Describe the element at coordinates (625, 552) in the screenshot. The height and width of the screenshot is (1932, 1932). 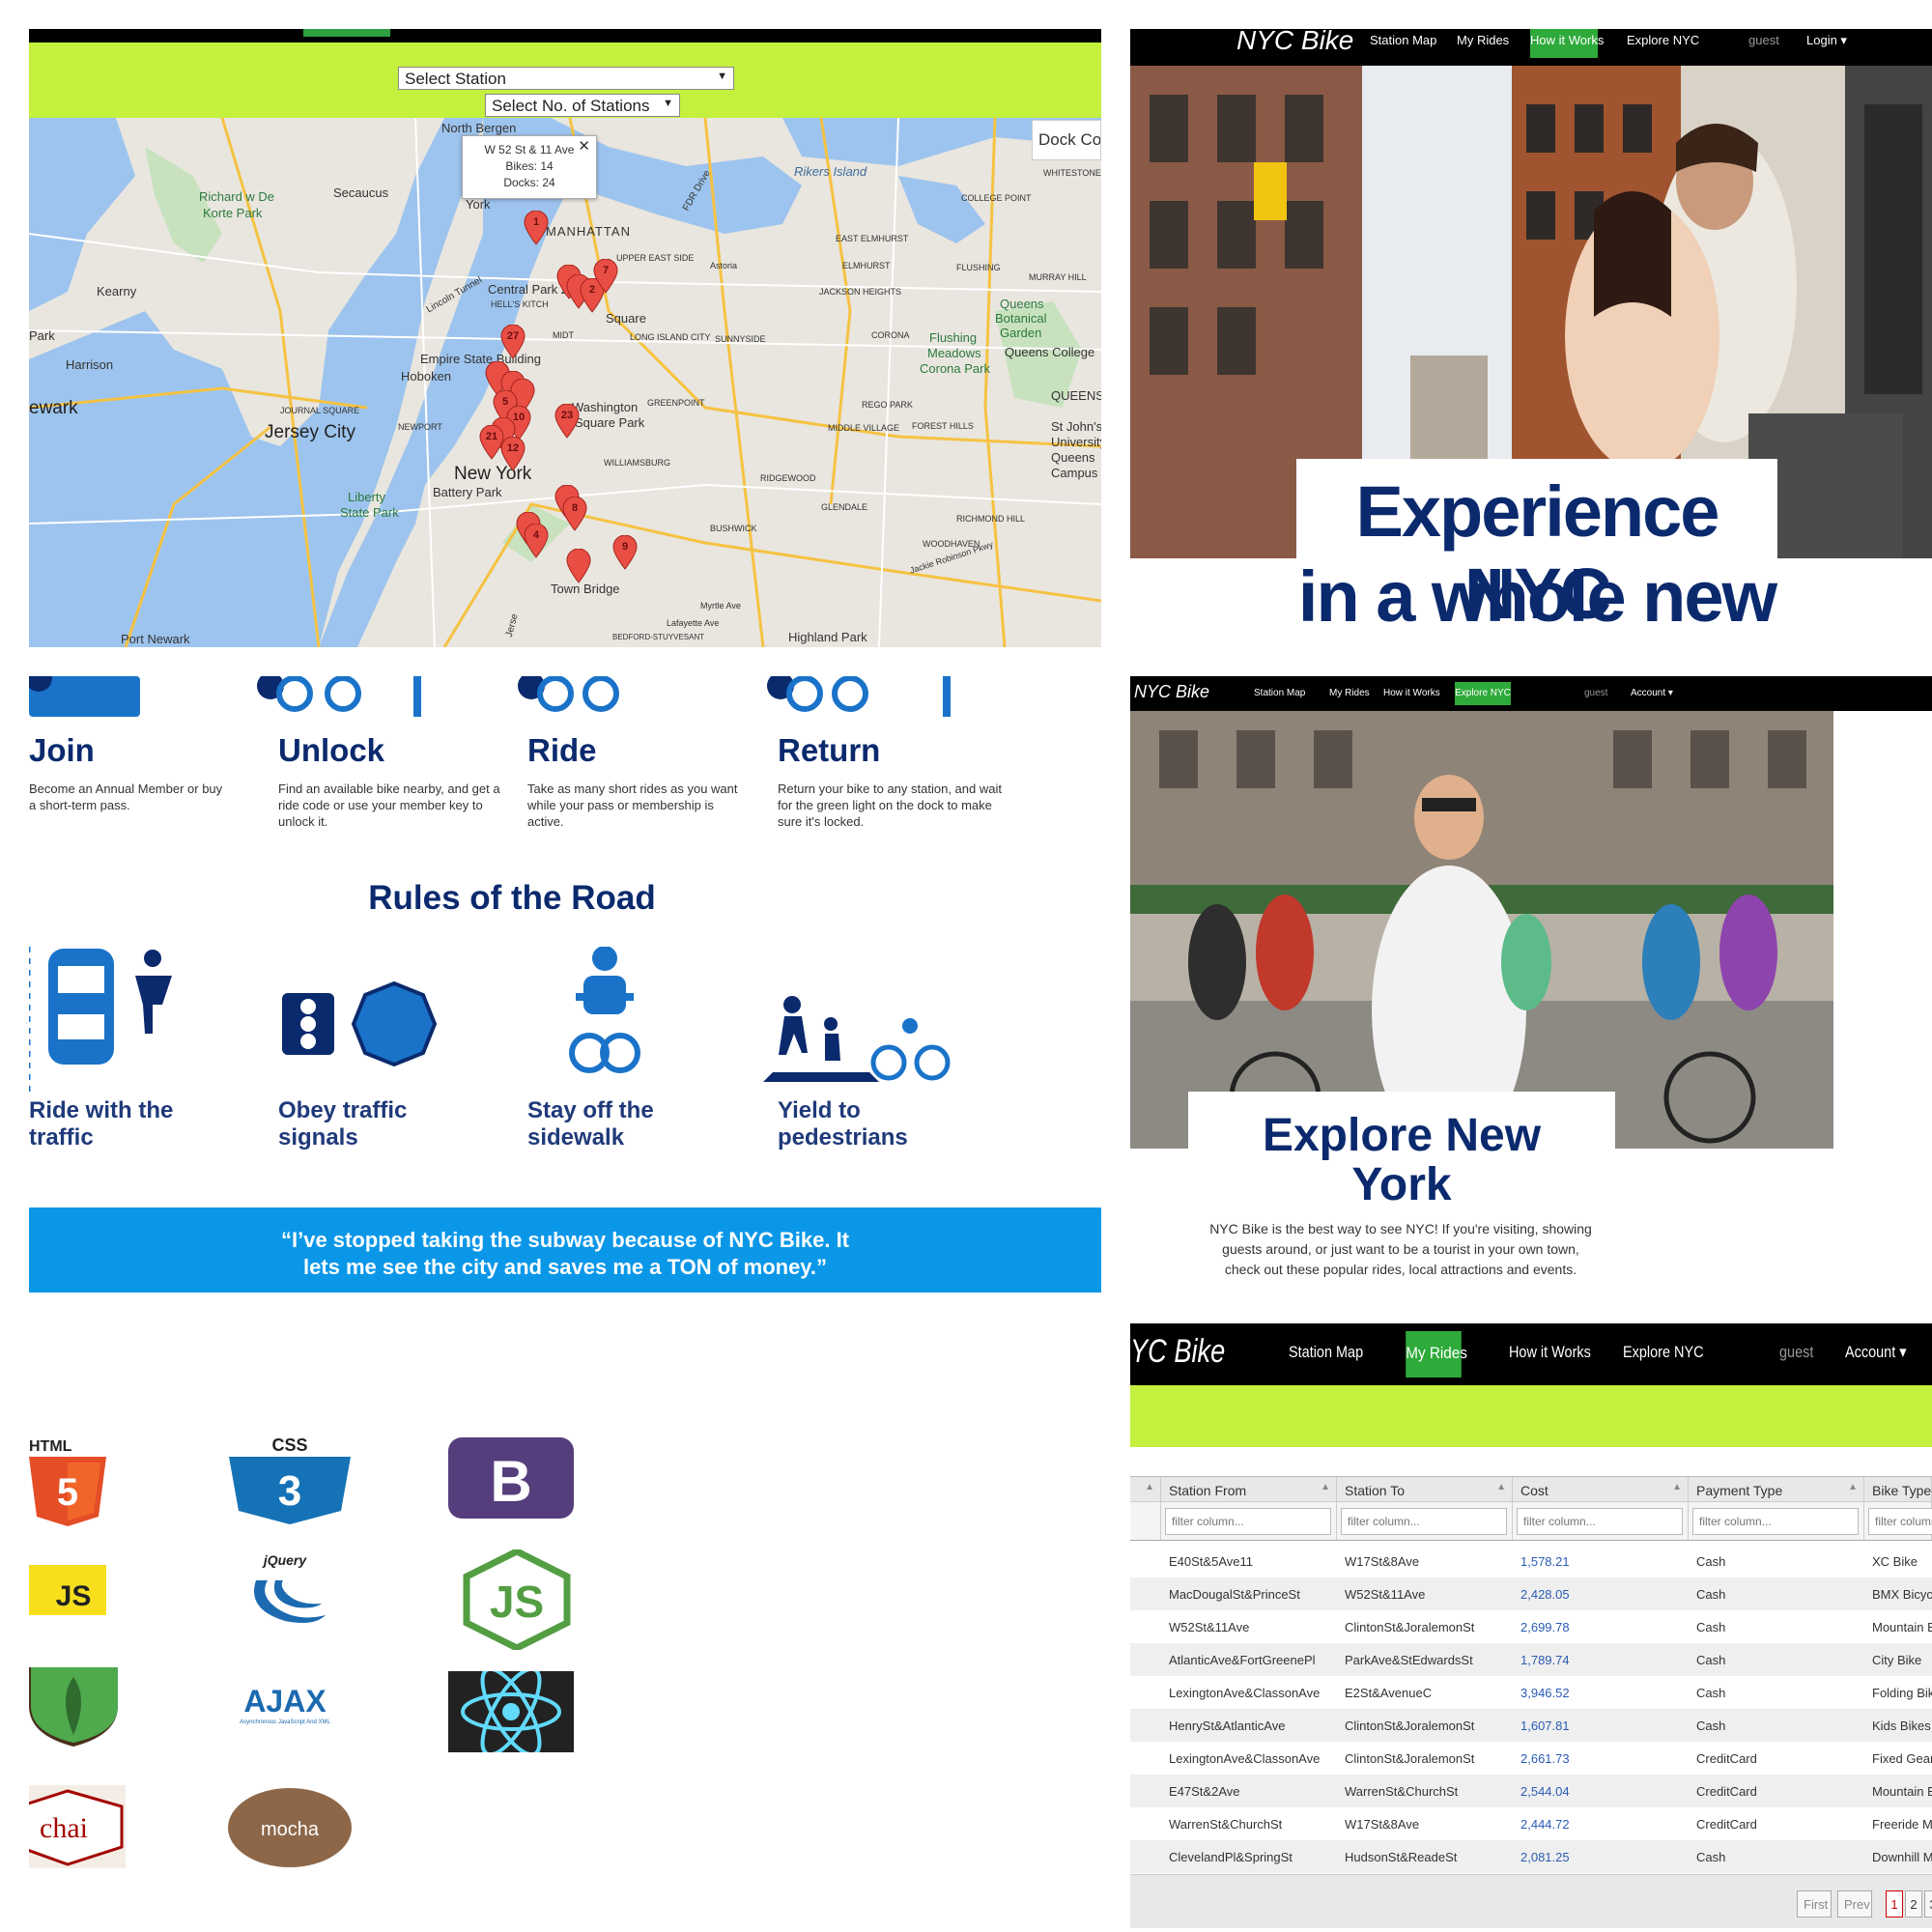
I see `station-marker: 9` at that location.